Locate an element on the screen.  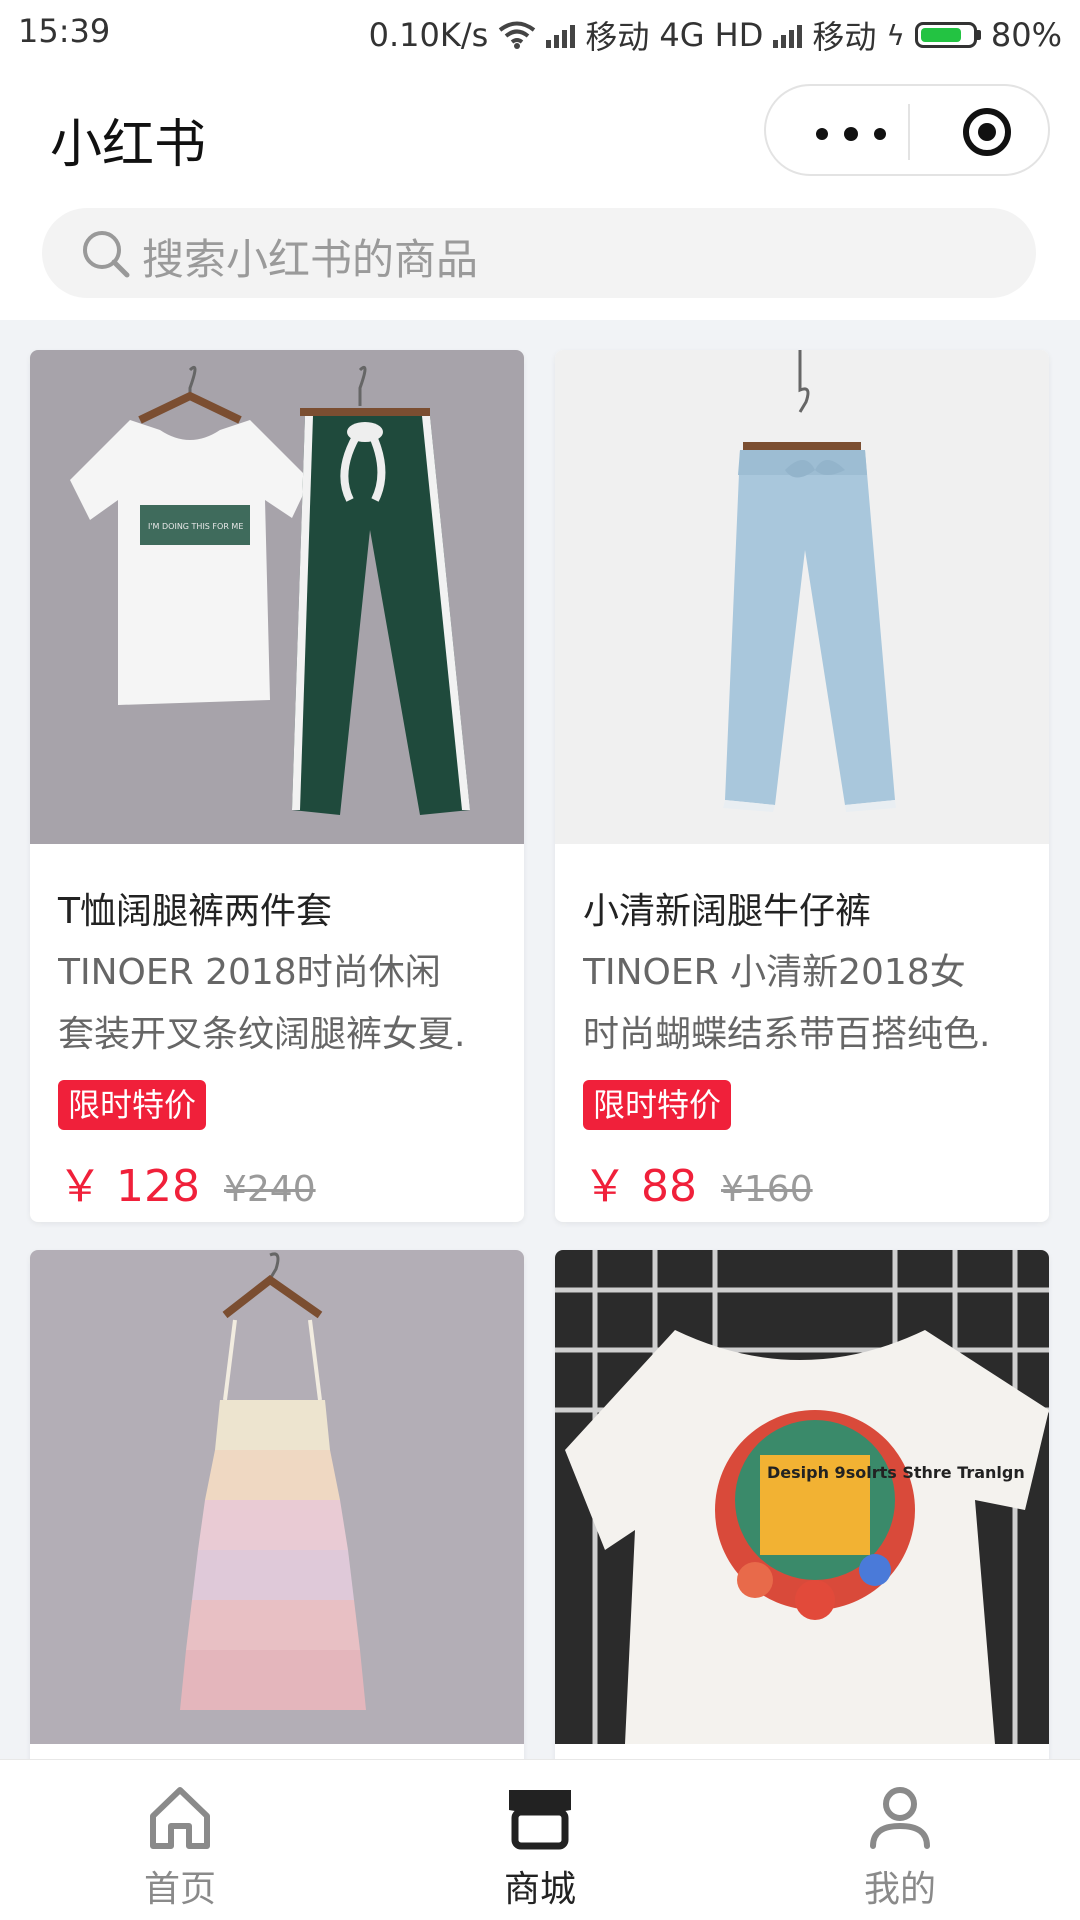
carrier-label: 移动 is located at coordinates (617, 37).